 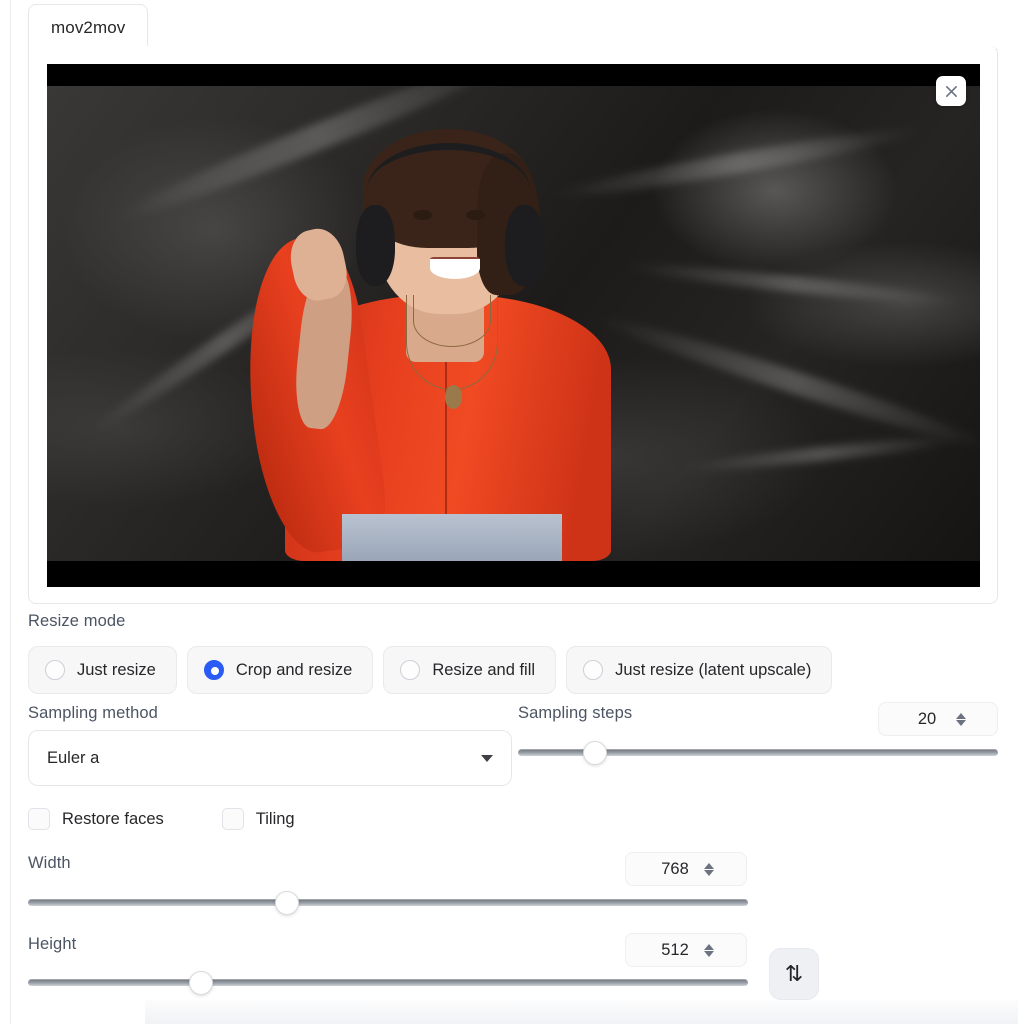 I want to click on necklace-long, so click(x=451, y=342).